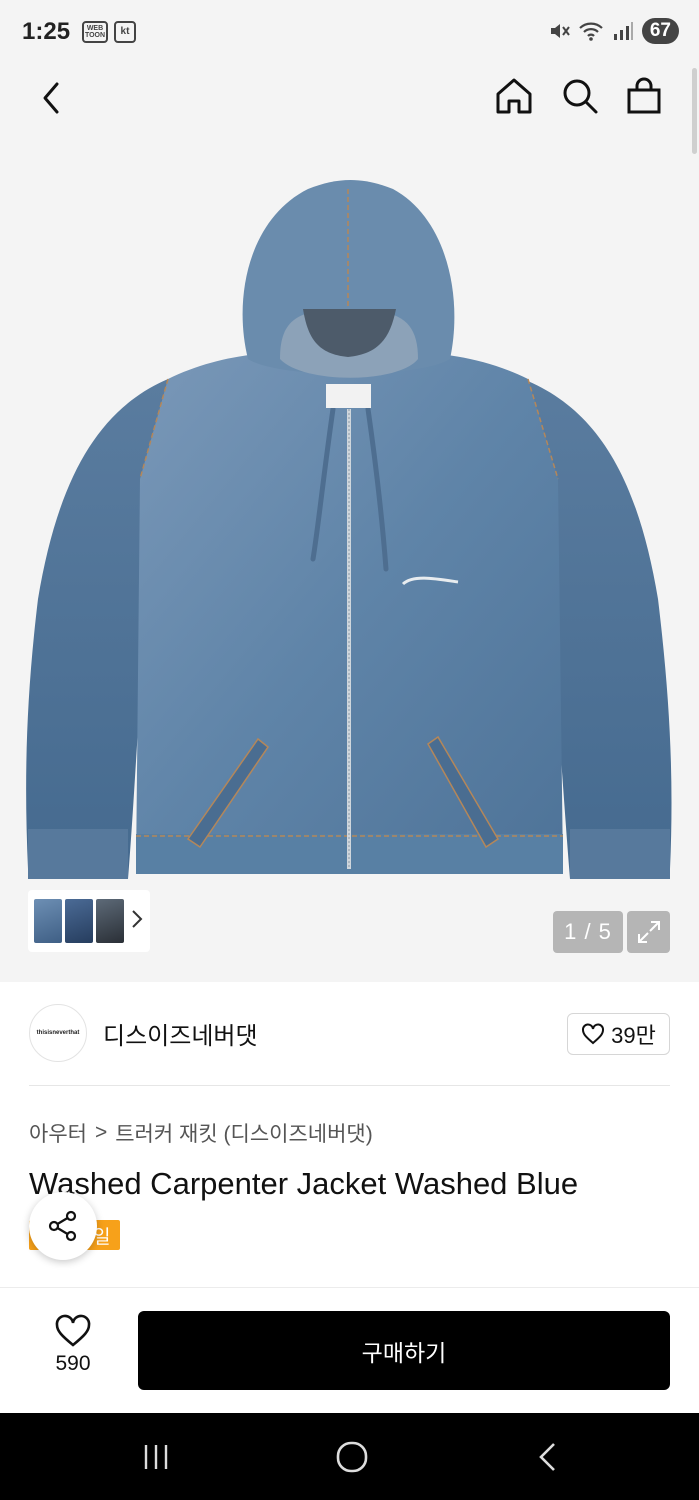 Image resolution: width=699 pixels, height=1500 pixels. What do you see at coordinates (644, 96) in the screenshot?
I see `shopping-bag-icon` at bounding box center [644, 96].